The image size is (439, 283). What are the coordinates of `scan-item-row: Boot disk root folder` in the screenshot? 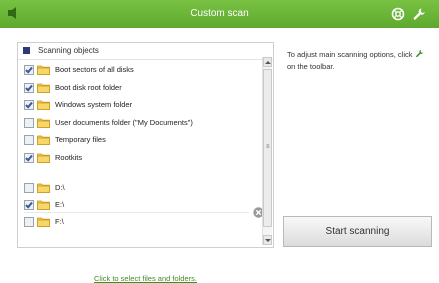 It's located at (138, 88).